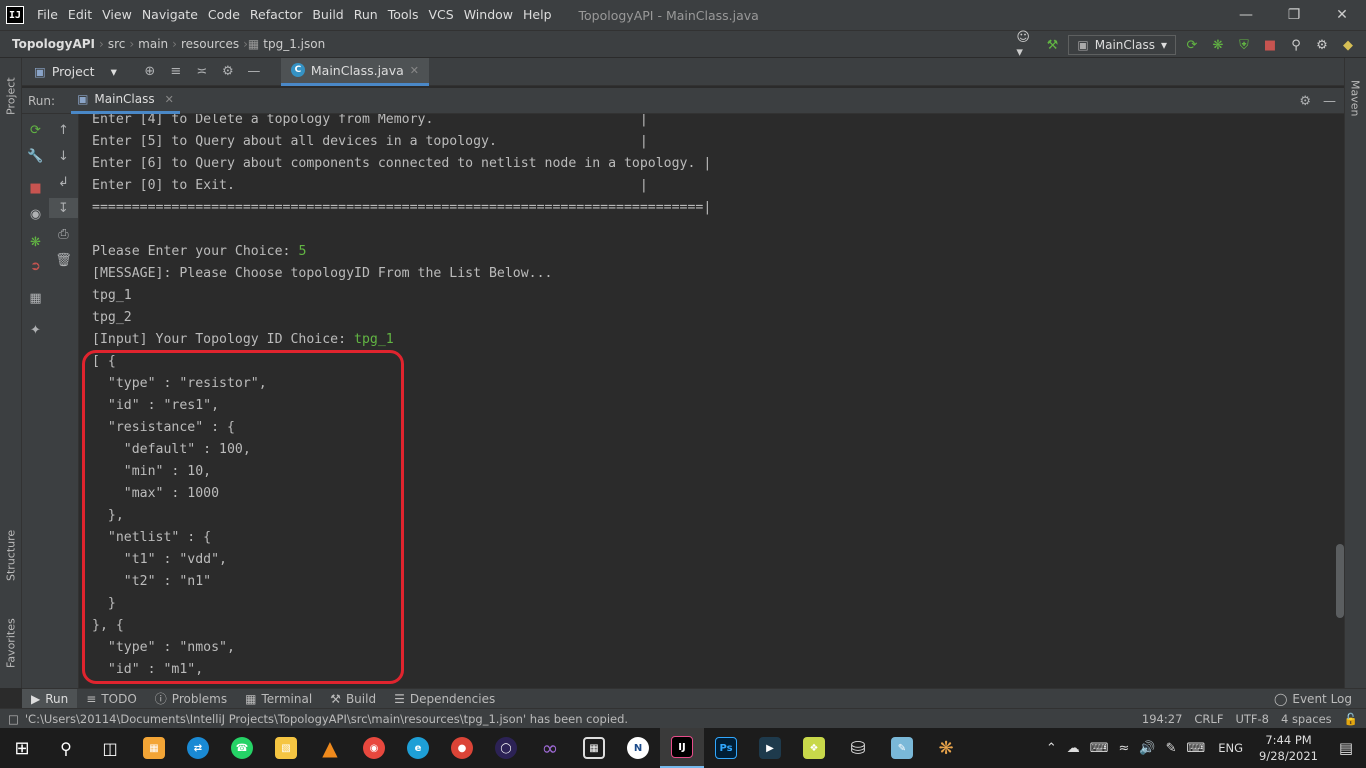 This screenshot has height=768, width=1366. Describe the element at coordinates (1162, 719) in the screenshot. I see `cursor-position: 194:27` at that location.